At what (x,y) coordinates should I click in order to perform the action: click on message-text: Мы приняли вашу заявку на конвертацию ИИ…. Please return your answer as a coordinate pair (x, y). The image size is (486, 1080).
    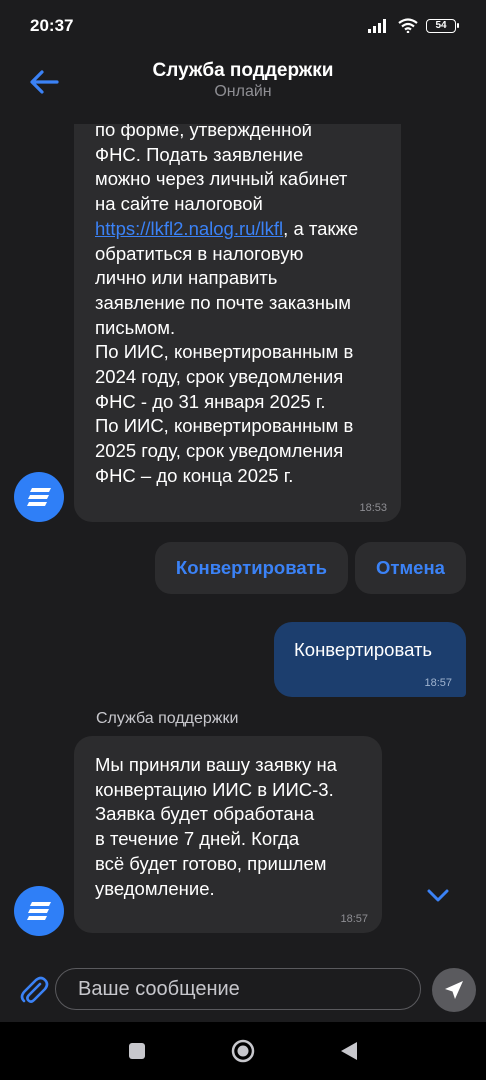
    Looking at the image, I should click on (216, 826).